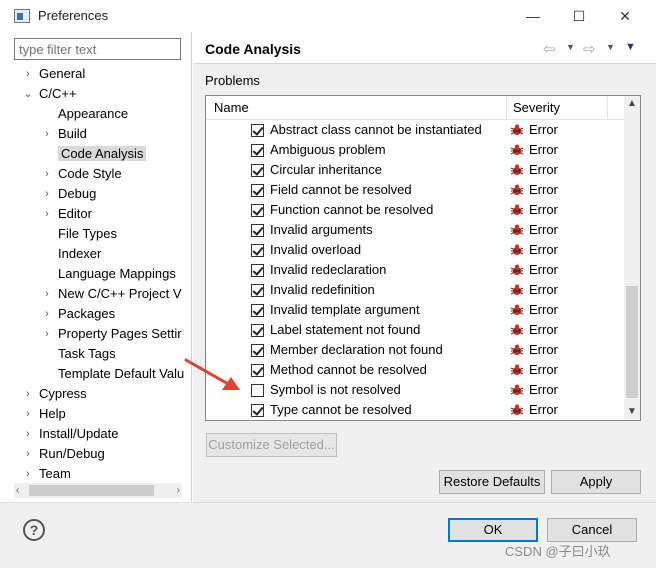 Image resolution: width=656 pixels, height=568 pixels. I want to click on column-header-severity: Severity, so click(536, 107).